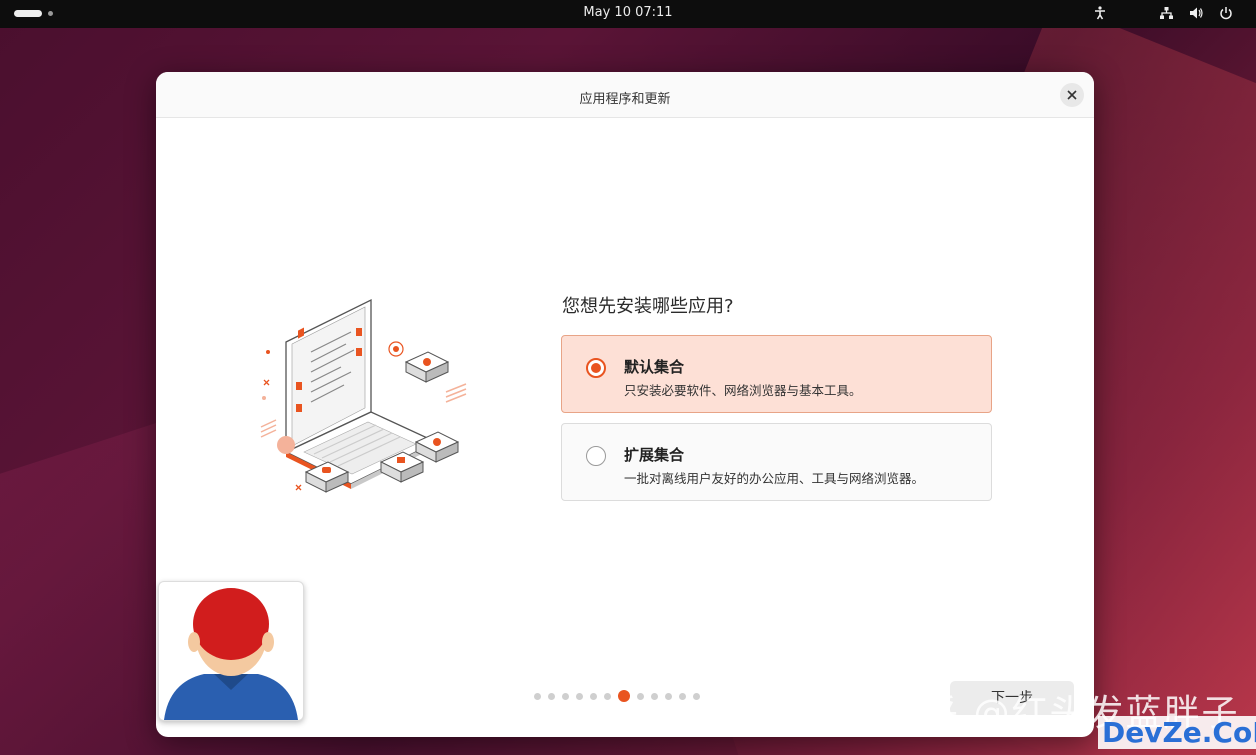 Image resolution: width=1256 pixels, height=755 pixels. What do you see at coordinates (1100, 13) in the screenshot?
I see `accessibility-icon` at bounding box center [1100, 13].